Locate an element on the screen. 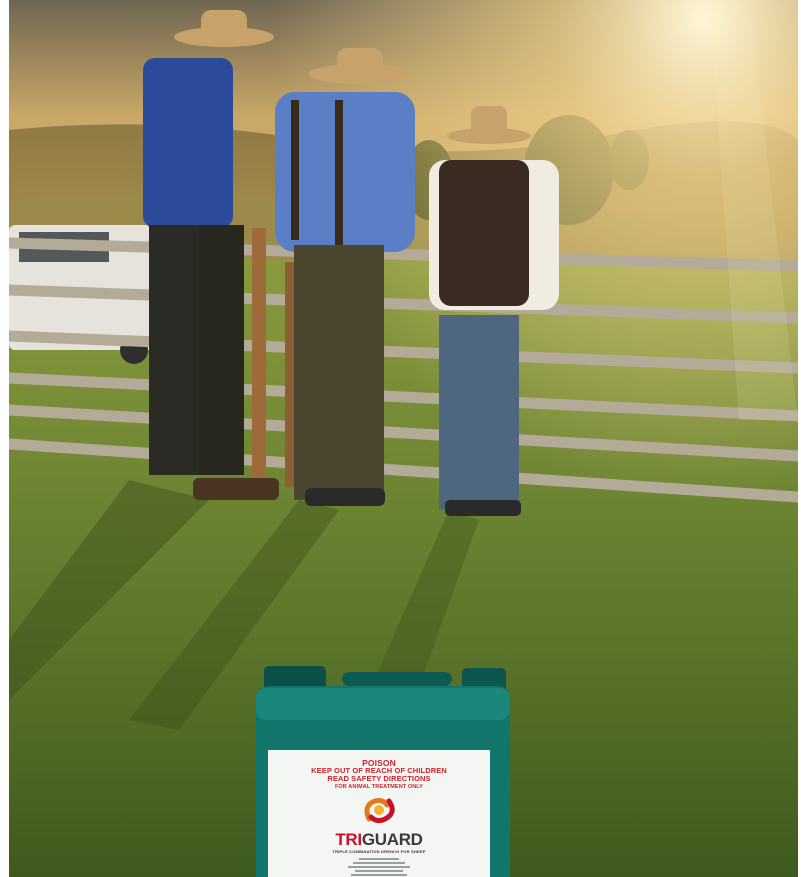  product-tagline: TRIPLE COMBINATION DRENCH FOR SHEEP is located at coordinates (379, 851).